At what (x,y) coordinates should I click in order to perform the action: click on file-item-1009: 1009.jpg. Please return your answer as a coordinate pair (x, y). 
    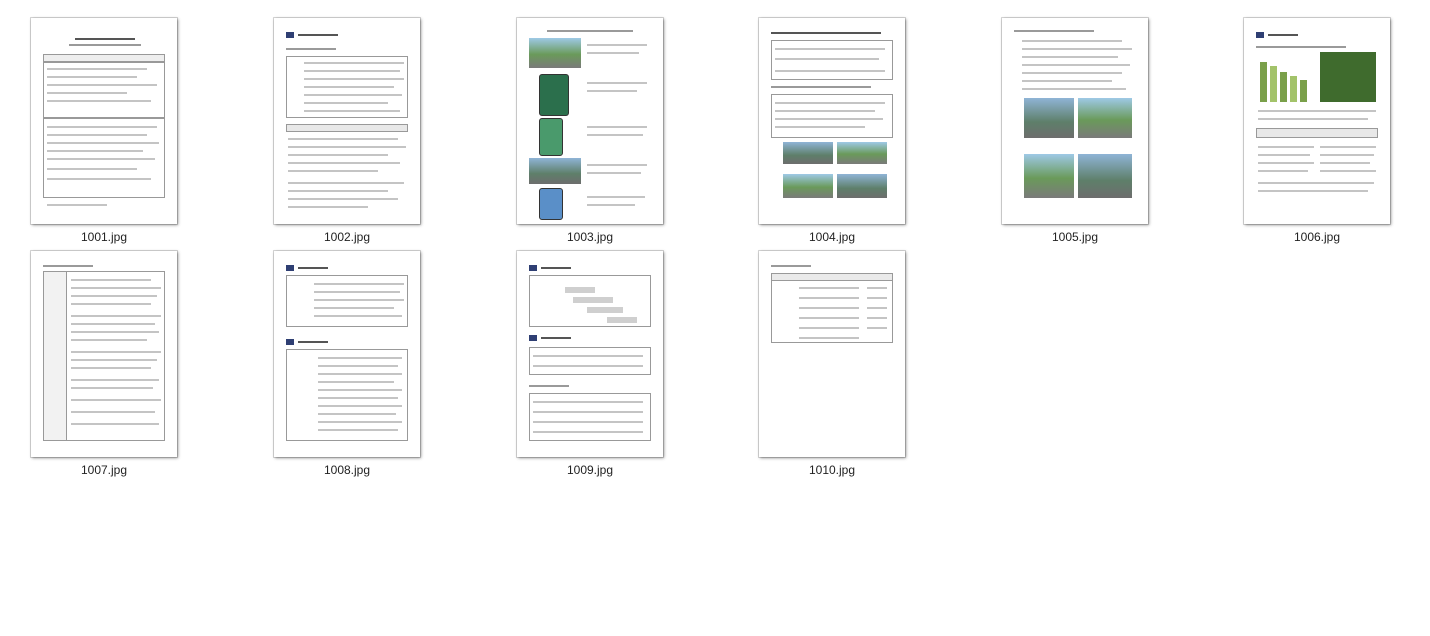
    Looking at the image, I should click on (590, 360).